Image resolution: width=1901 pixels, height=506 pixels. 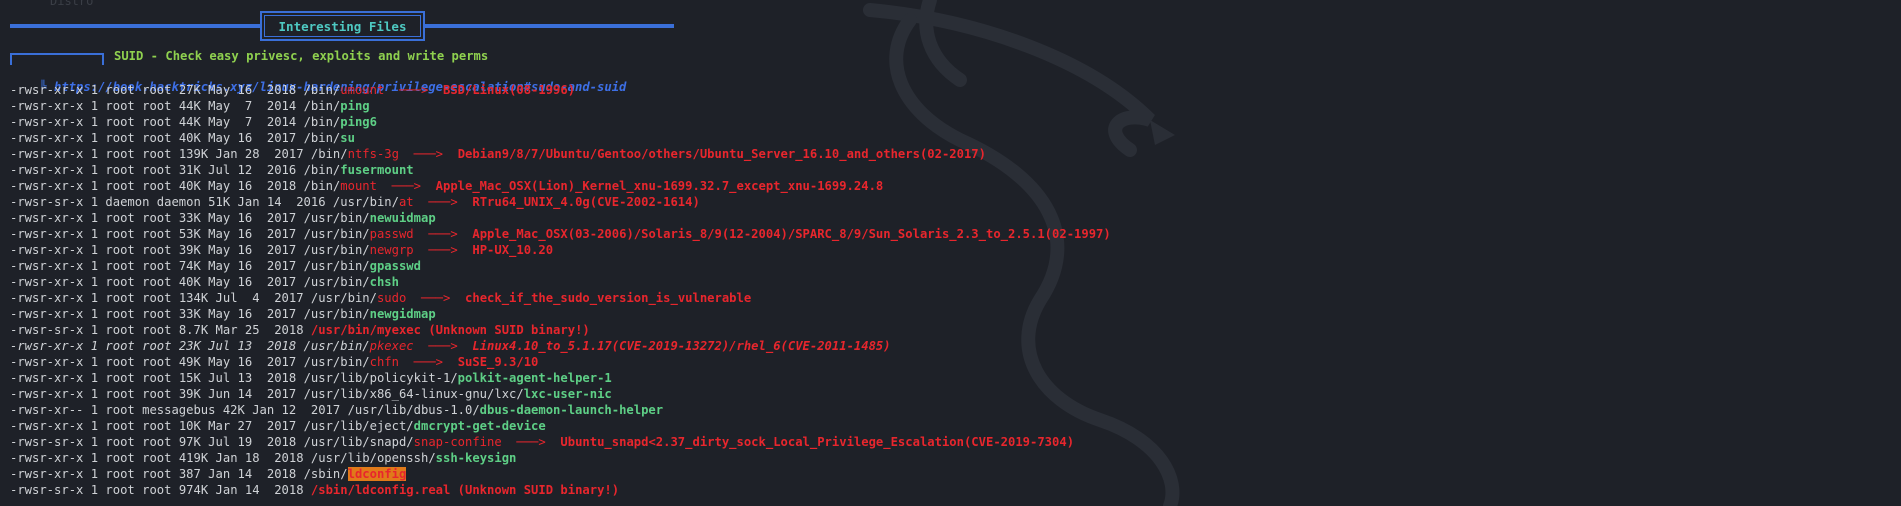 I want to click on file-name: umount, so click(x=362, y=90).